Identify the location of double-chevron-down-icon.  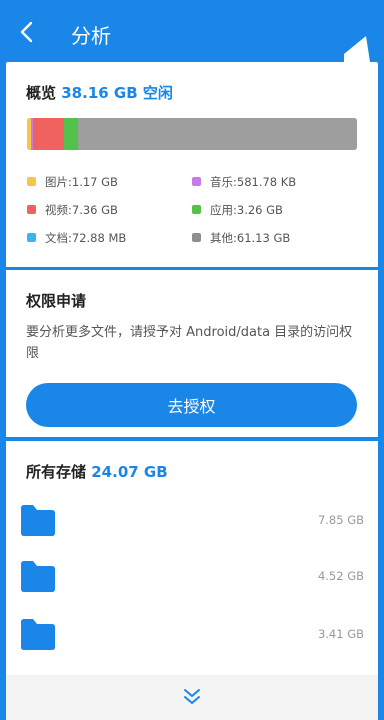
(192, 697).